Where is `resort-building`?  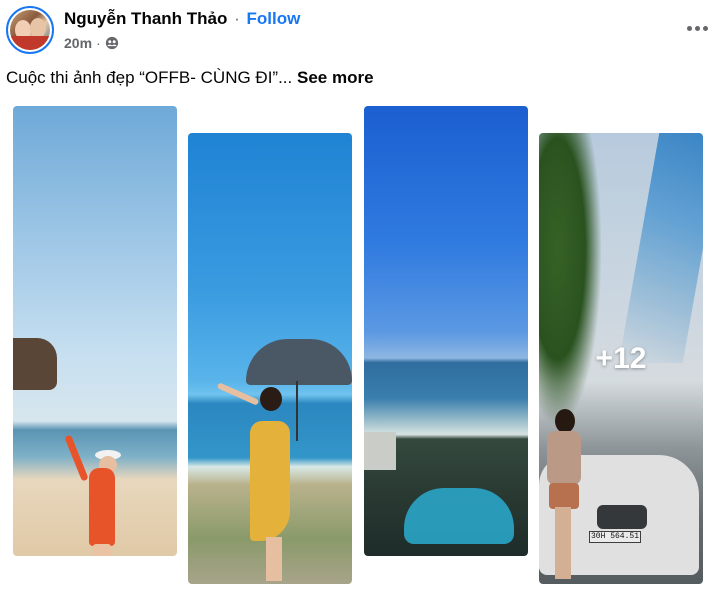
resort-building is located at coordinates (380, 451).